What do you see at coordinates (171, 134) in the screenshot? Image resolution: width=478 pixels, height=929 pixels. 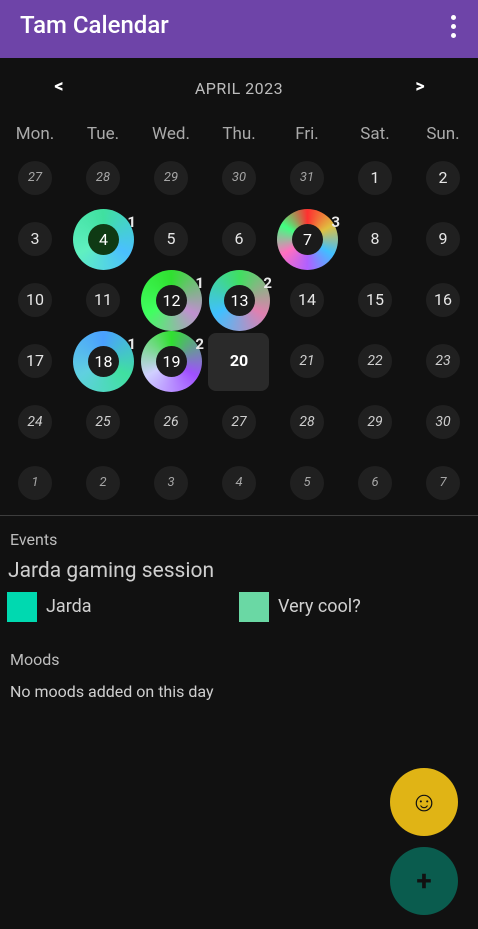 I see `weekday-label: Wed.` at bounding box center [171, 134].